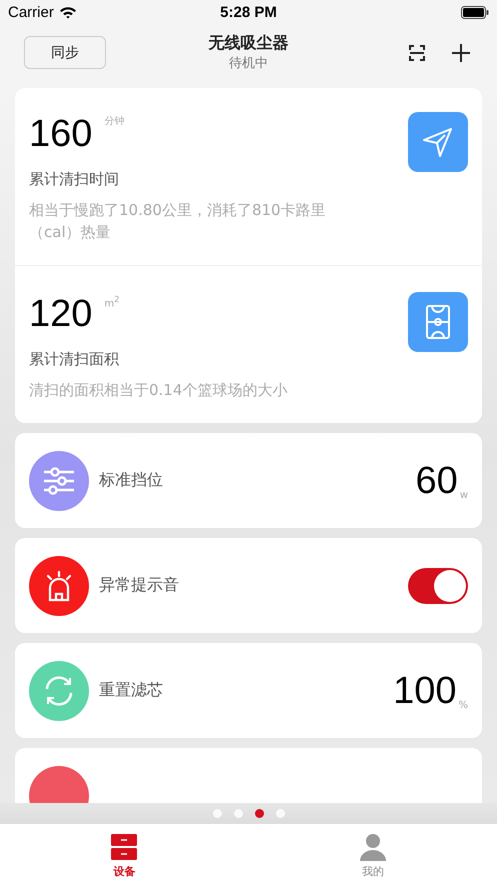  Describe the element at coordinates (59, 481) in the screenshot. I see `sliders-icon` at that location.